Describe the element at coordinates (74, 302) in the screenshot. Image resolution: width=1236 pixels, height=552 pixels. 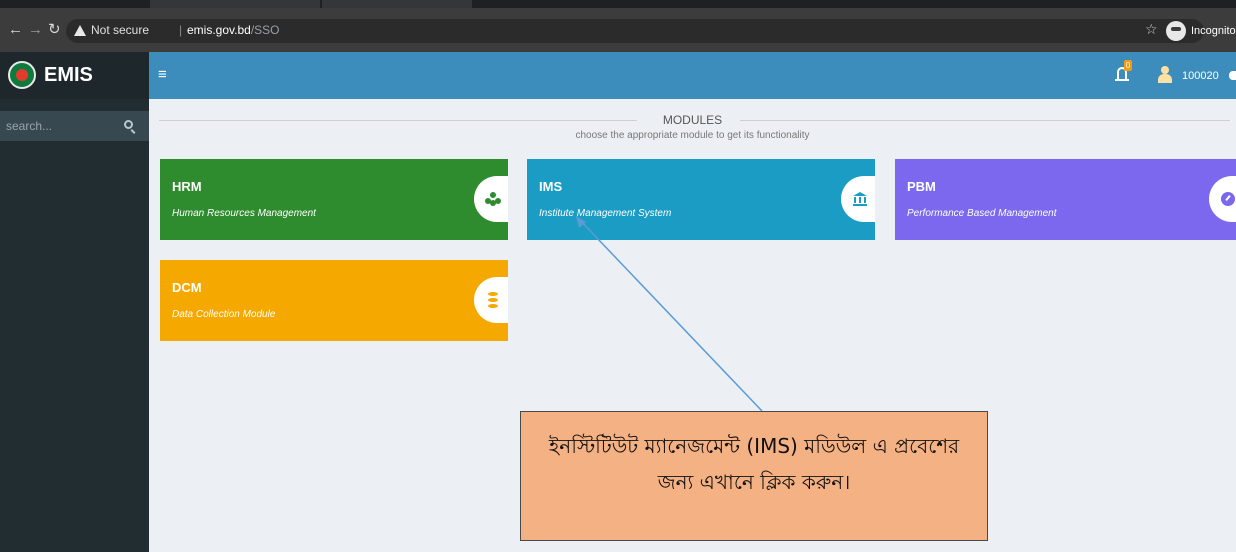
I see `sidebar: EMIS` at that location.